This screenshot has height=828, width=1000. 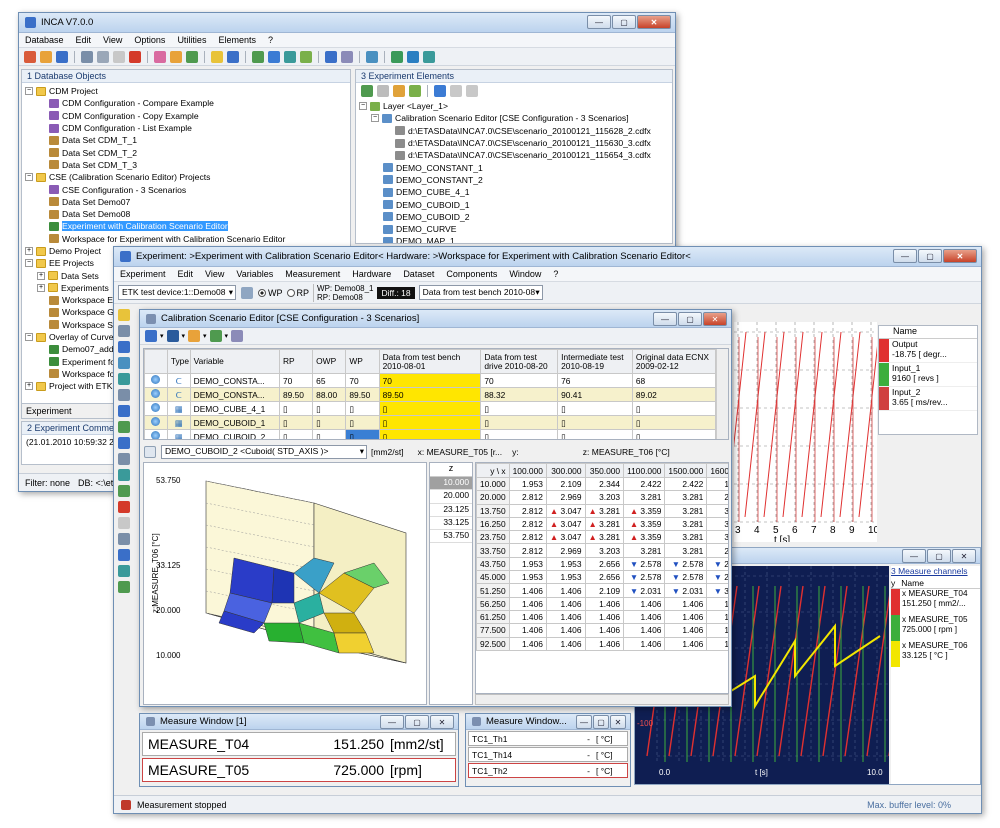 What do you see at coordinates (44, 40) in the screenshot?
I see `menu-item: Database` at bounding box center [44, 40].